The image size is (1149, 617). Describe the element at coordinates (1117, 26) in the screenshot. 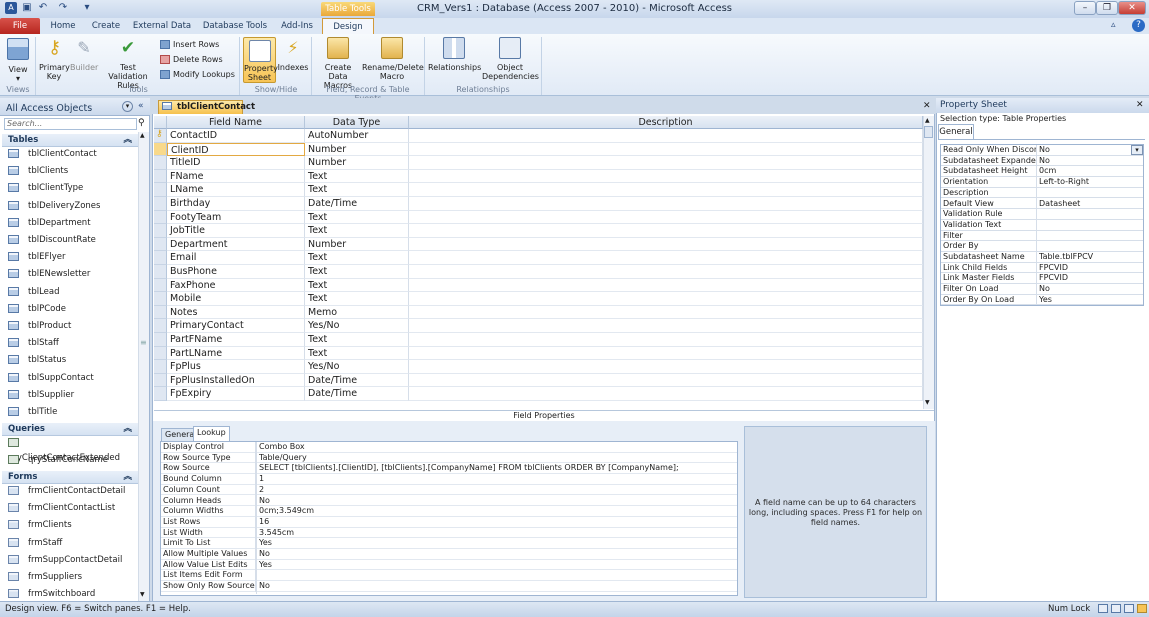

I see `minimize-ribbon-icon: ▵` at that location.